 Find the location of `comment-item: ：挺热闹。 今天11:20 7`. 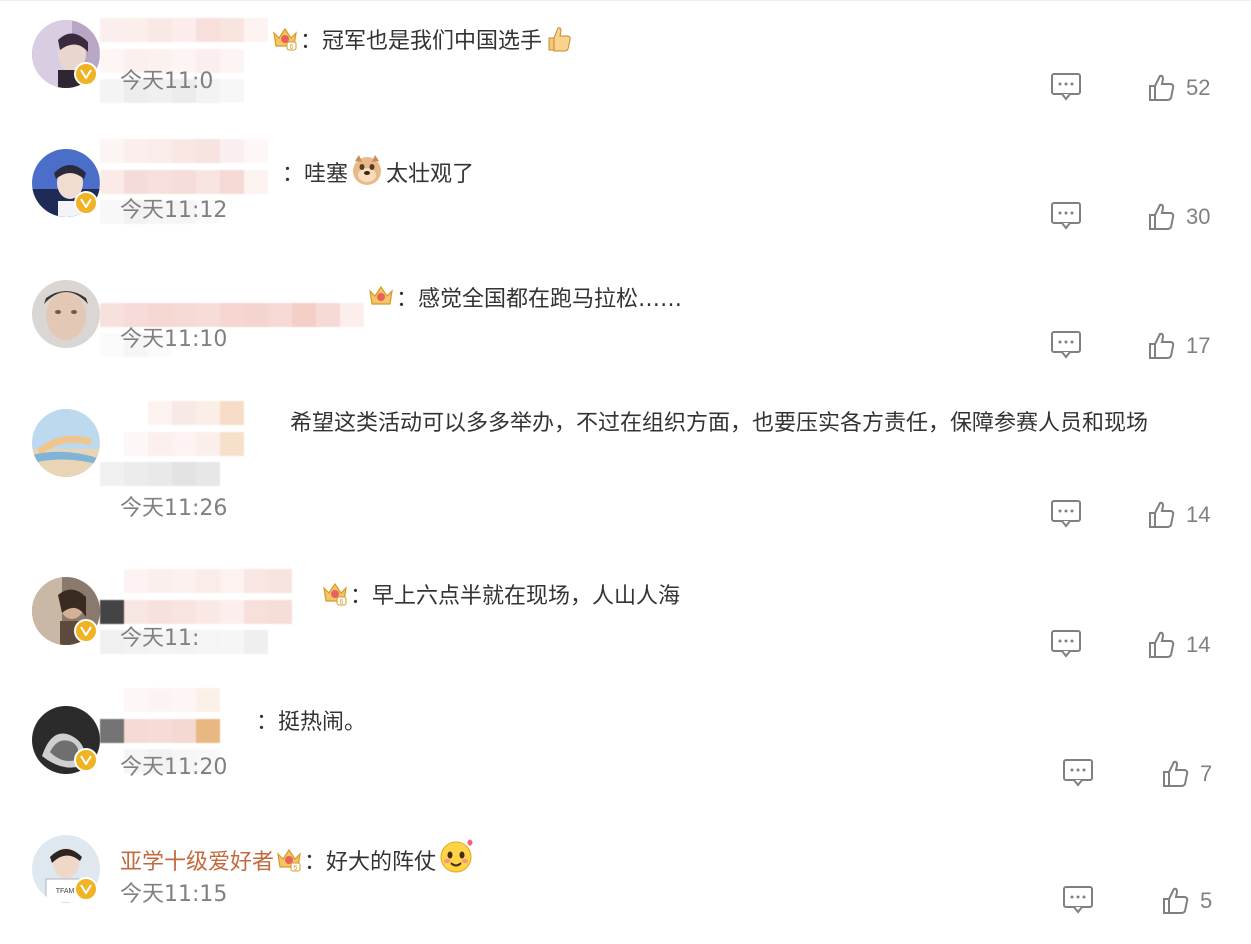

comment-item: ：挺热闹。 今天11:20 7 is located at coordinates (625, 750).